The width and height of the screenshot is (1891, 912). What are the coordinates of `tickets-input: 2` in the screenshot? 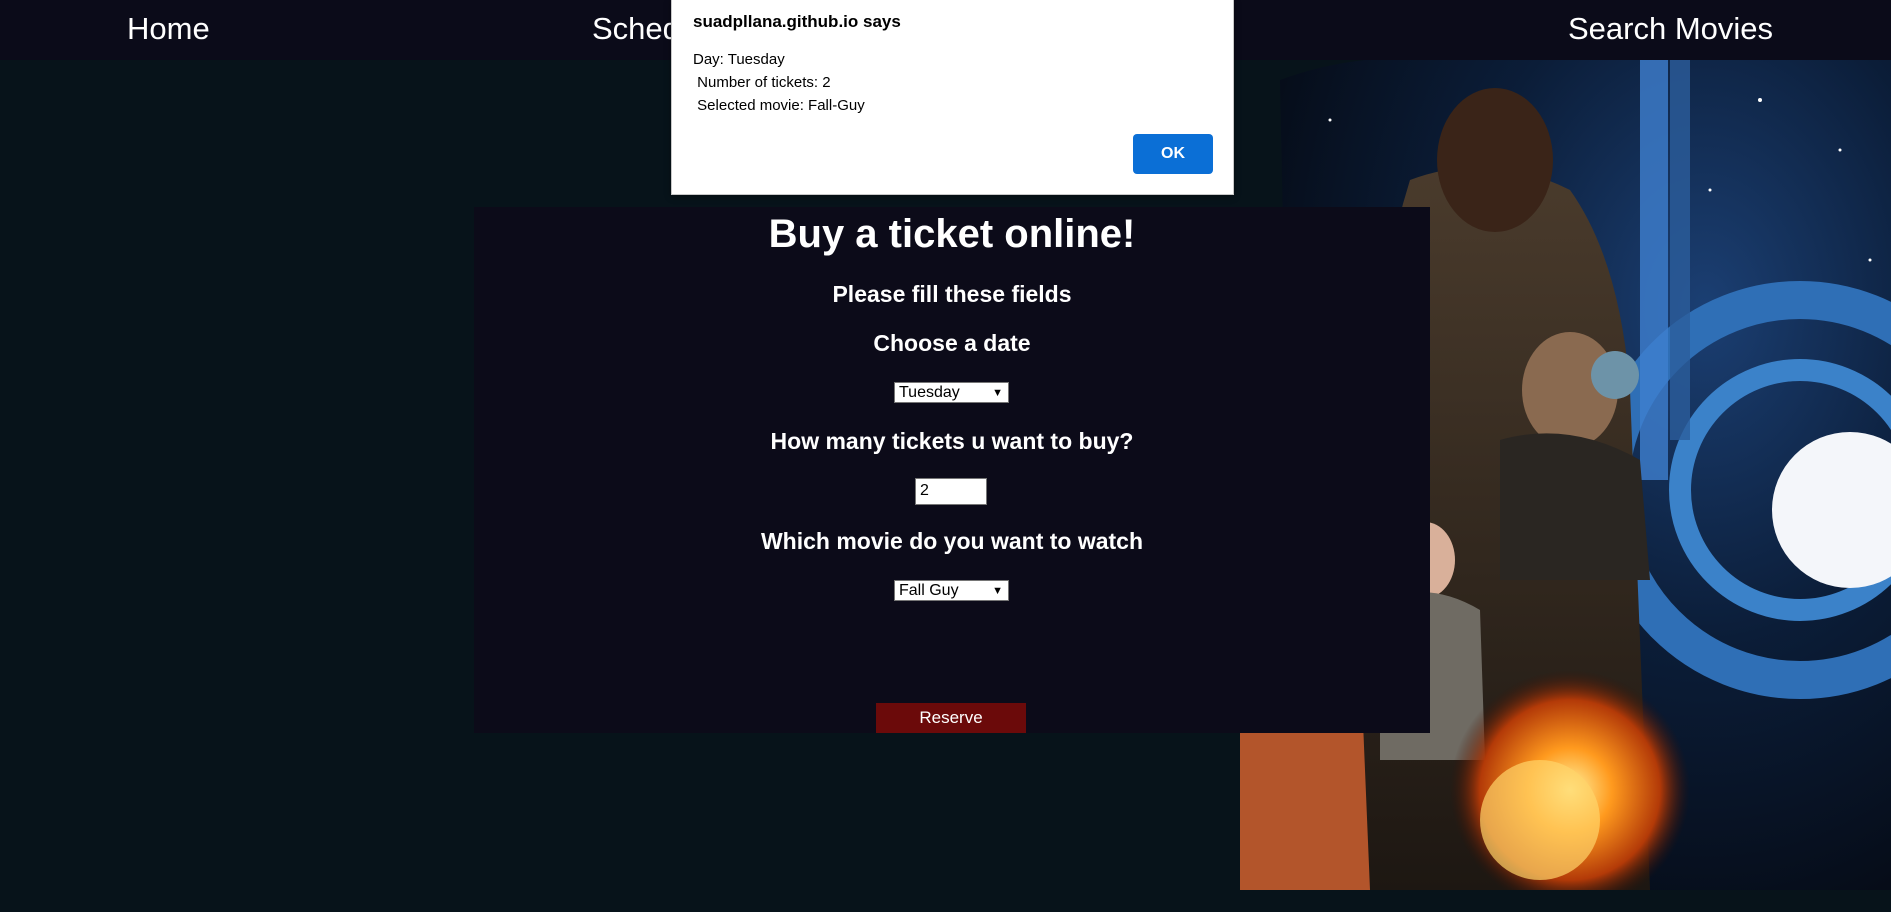 It's located at (951, 491).